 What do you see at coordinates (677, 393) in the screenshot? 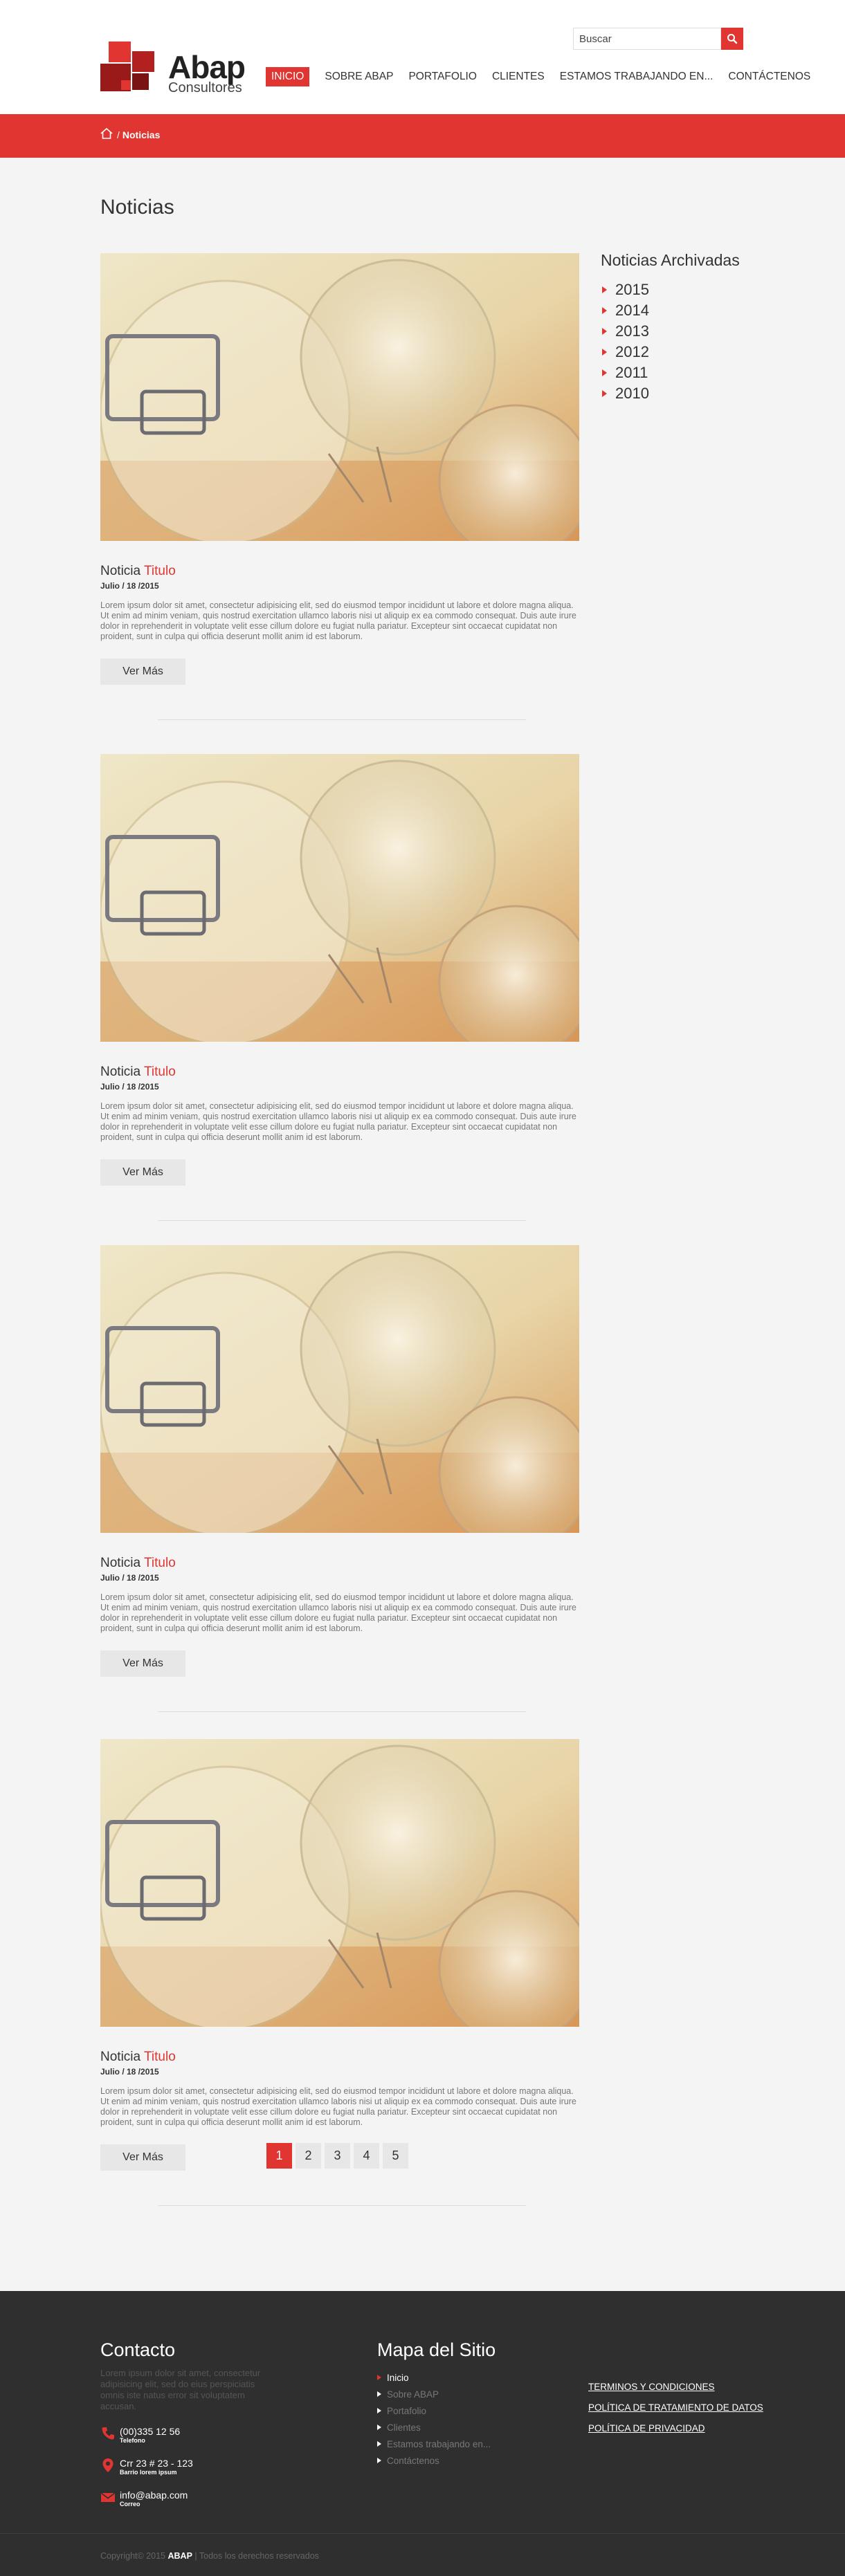
I see `archive-year: 2010` at bounding box center [677, 393].